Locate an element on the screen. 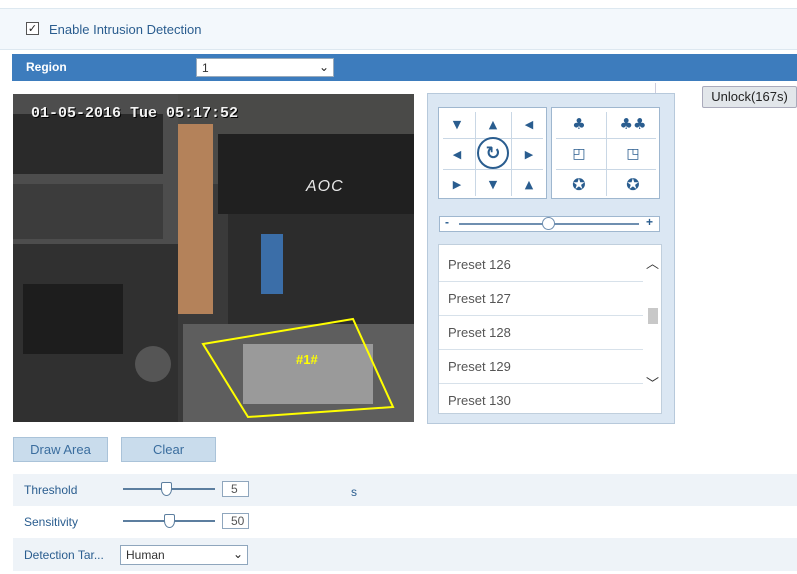 The image size is (797, 574). region-bar: Region 1 ⌄ is located at coordinates (404, 67).